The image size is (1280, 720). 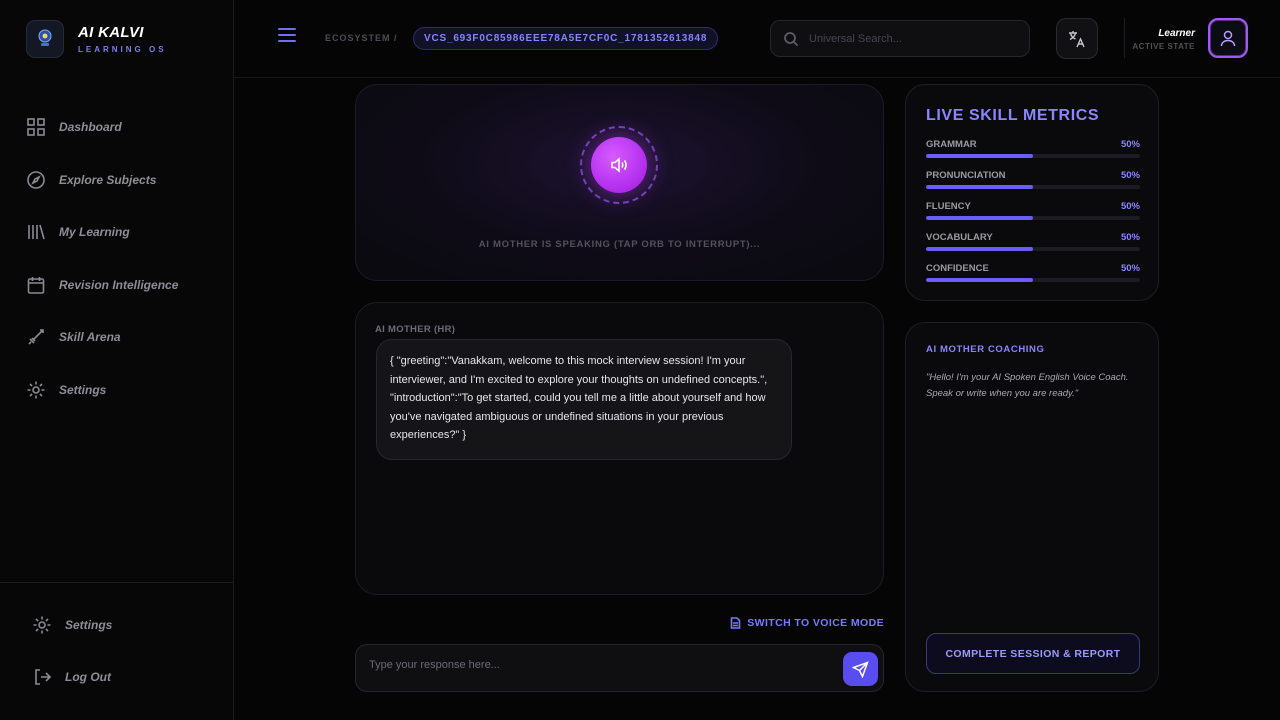 What do you see at coordinates (88, 677) in the screenshot?
I see `sidebar-item-label: Log Out` at bounding box center [88, 677].